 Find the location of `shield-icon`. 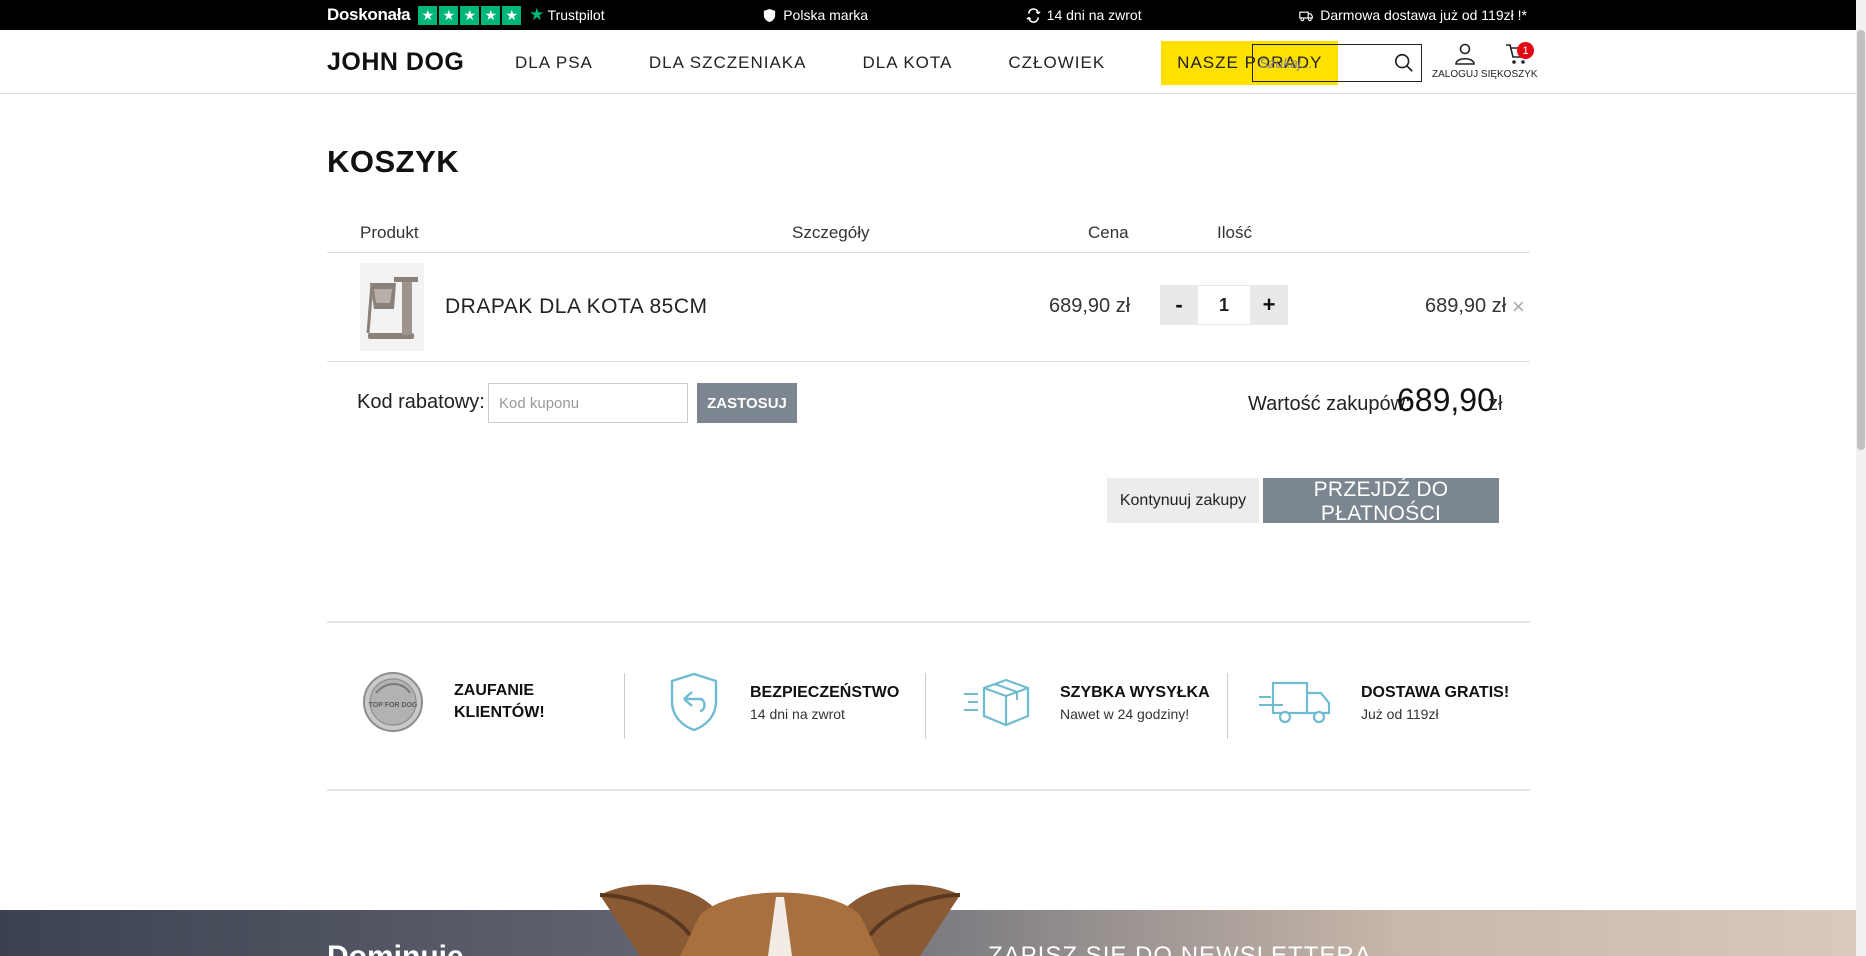

shield-icon is located at coordinates (770, 15).